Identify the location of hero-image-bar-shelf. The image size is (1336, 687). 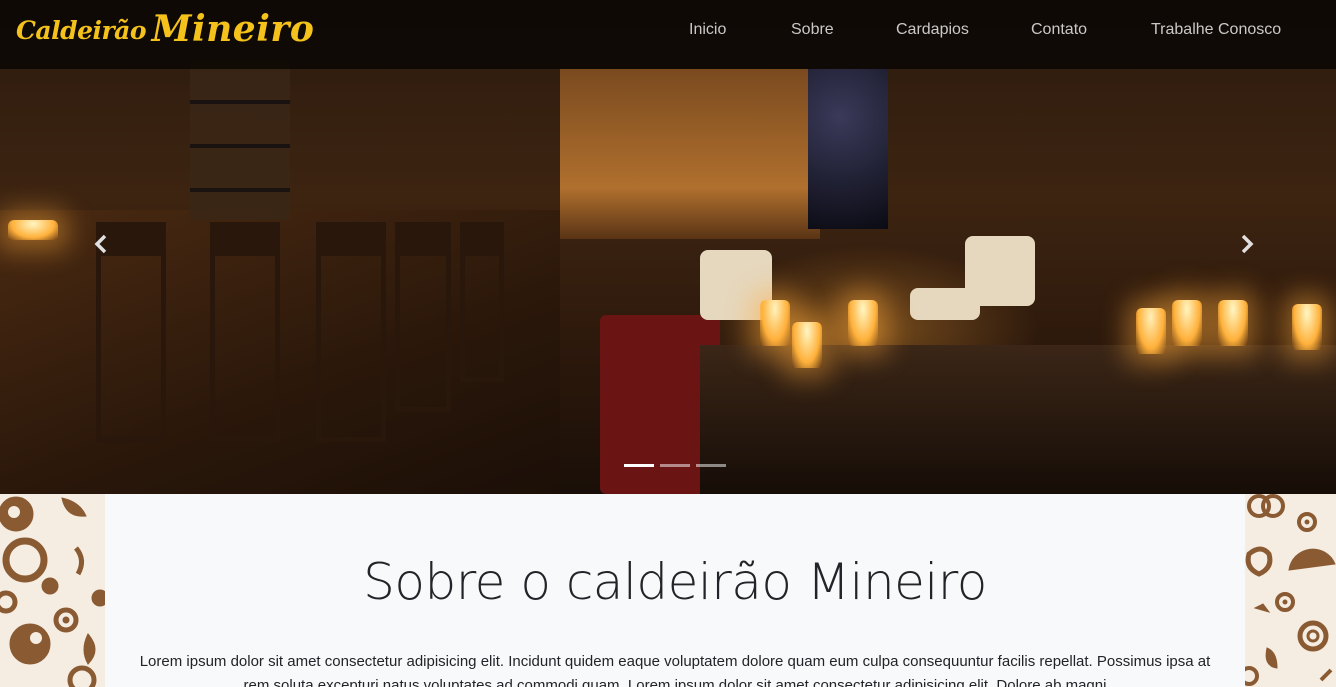
(240, 140).